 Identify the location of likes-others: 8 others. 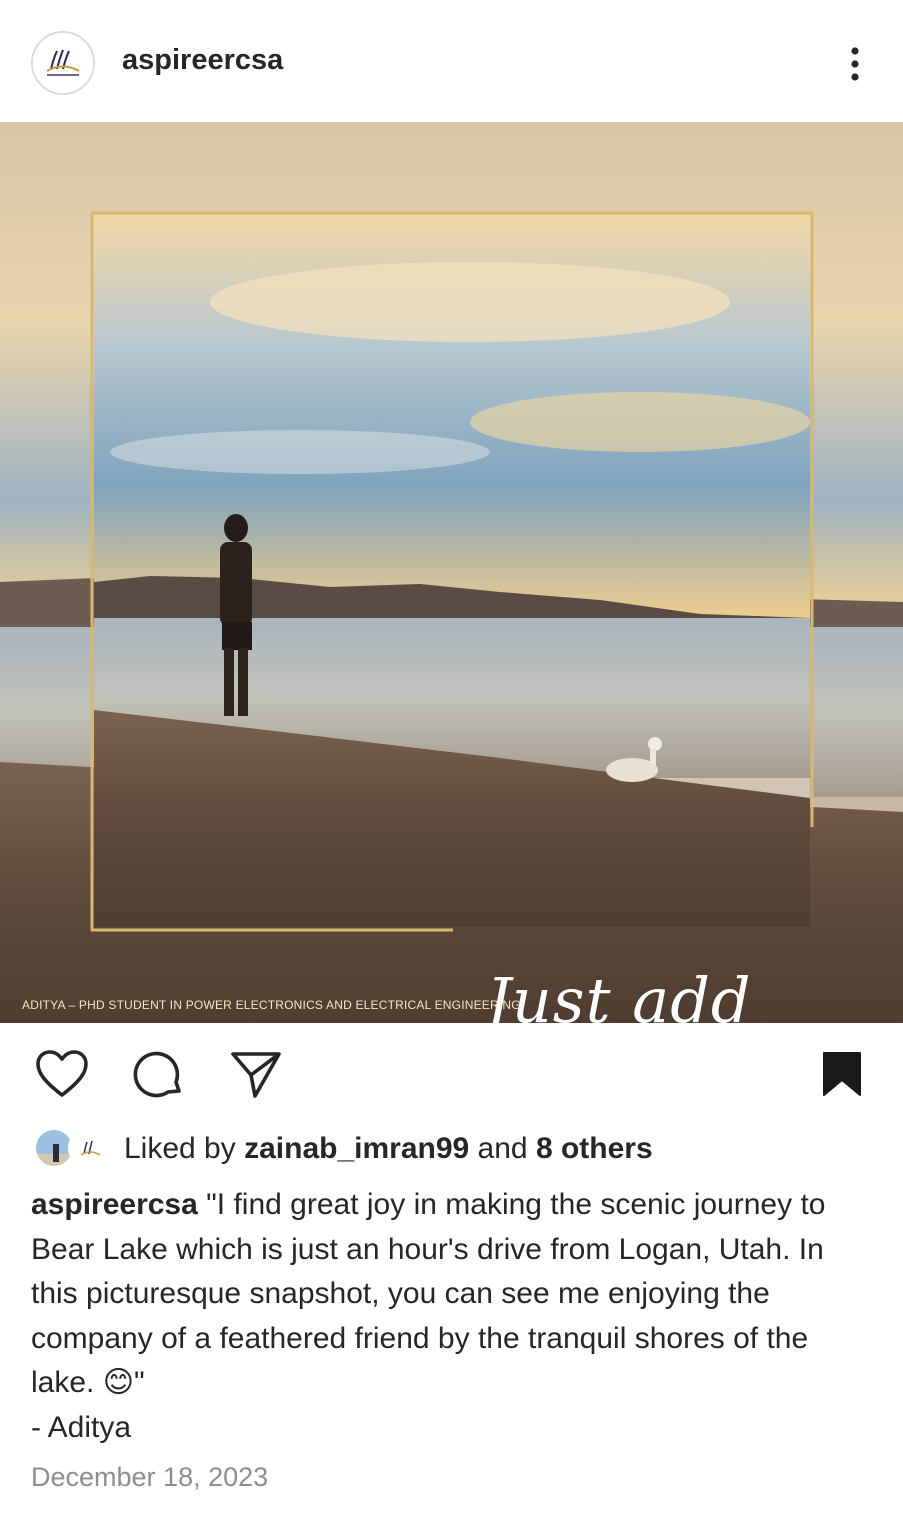
(594, 1148).